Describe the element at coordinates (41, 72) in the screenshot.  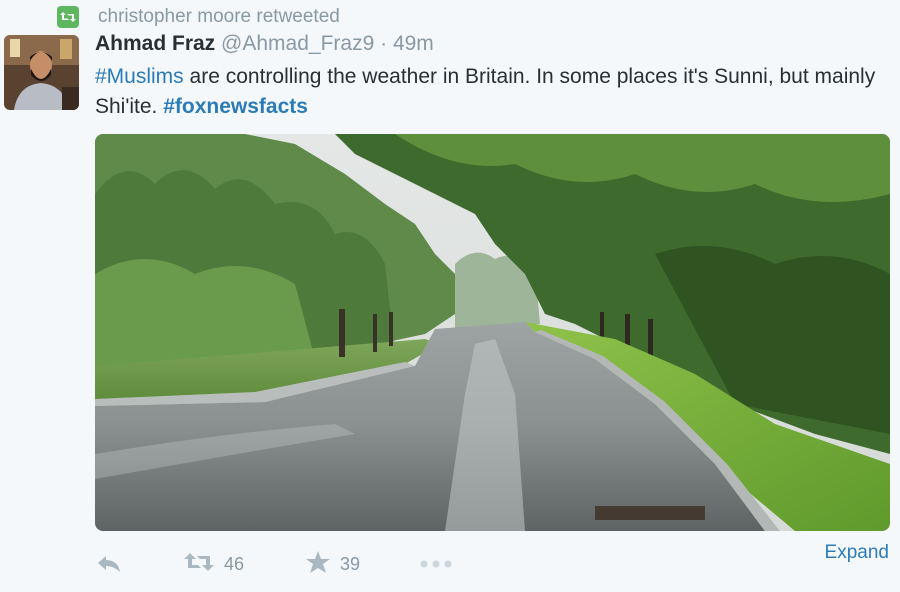
I see `avatar` at that location.